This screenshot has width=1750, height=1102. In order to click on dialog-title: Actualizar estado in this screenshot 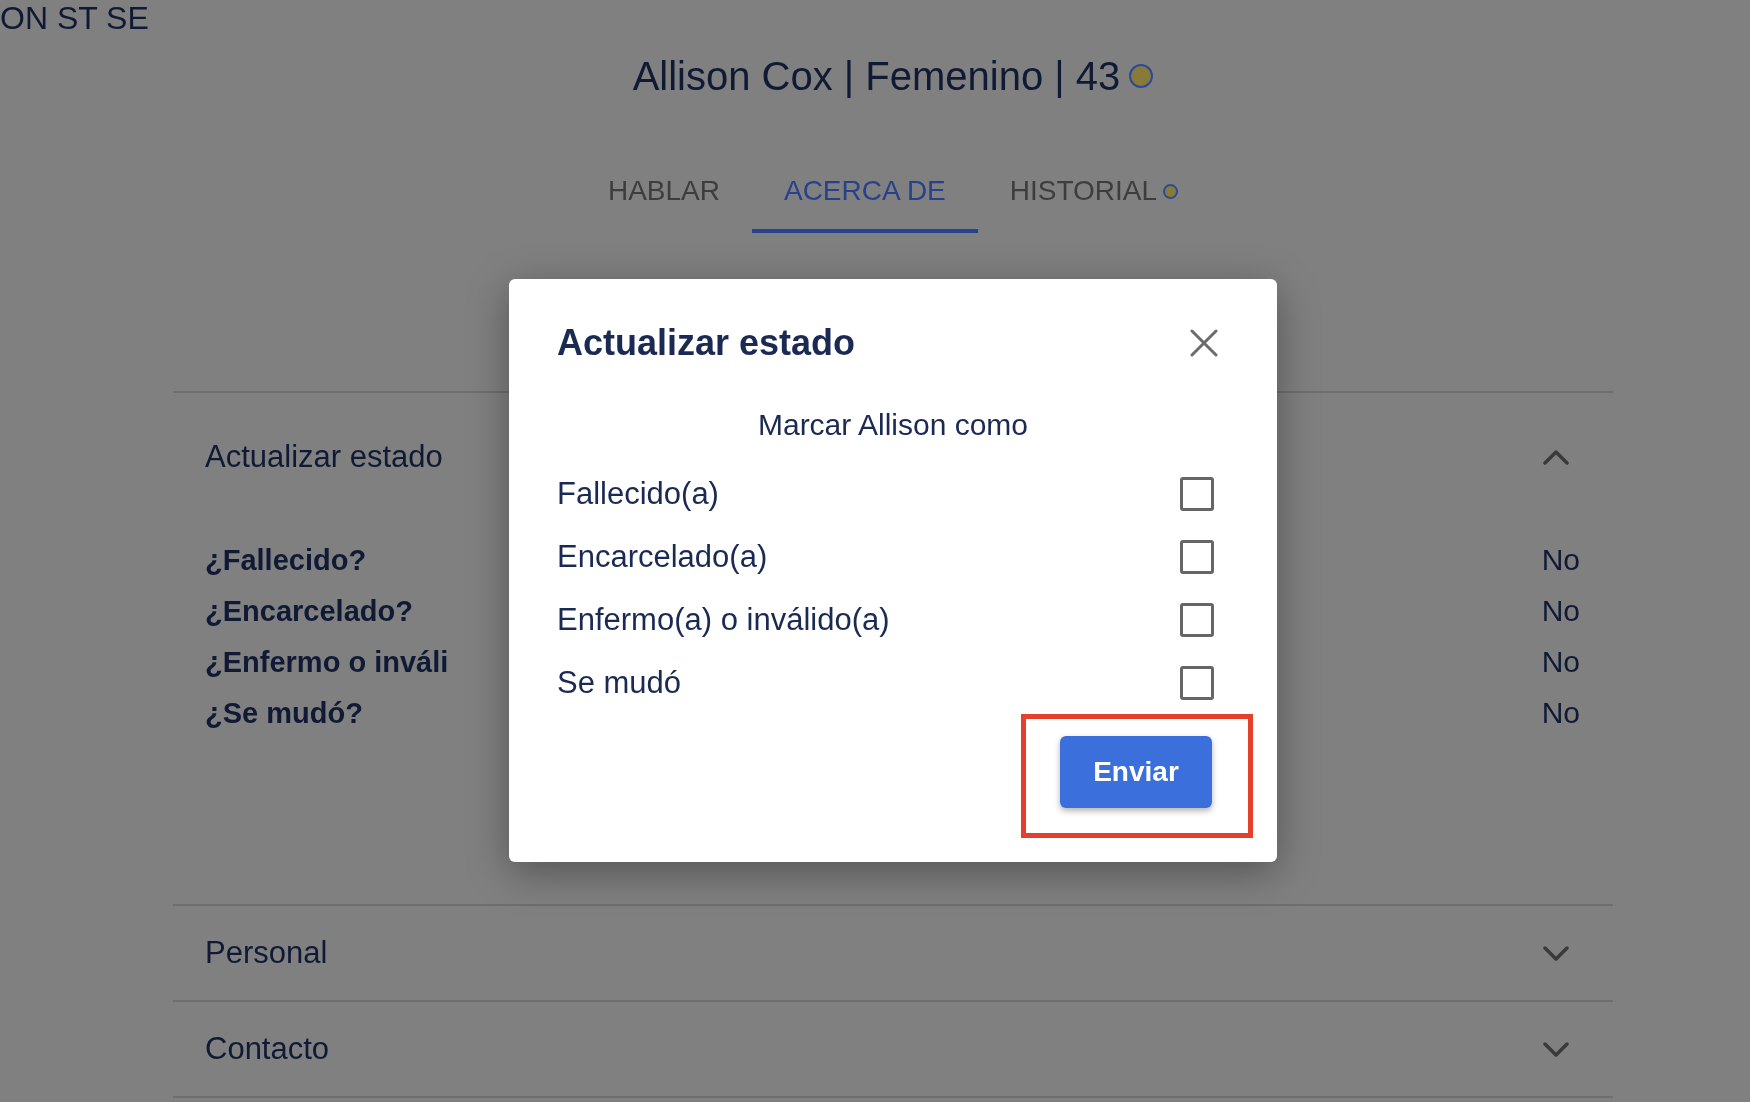, I will do `click(706, 343)`.